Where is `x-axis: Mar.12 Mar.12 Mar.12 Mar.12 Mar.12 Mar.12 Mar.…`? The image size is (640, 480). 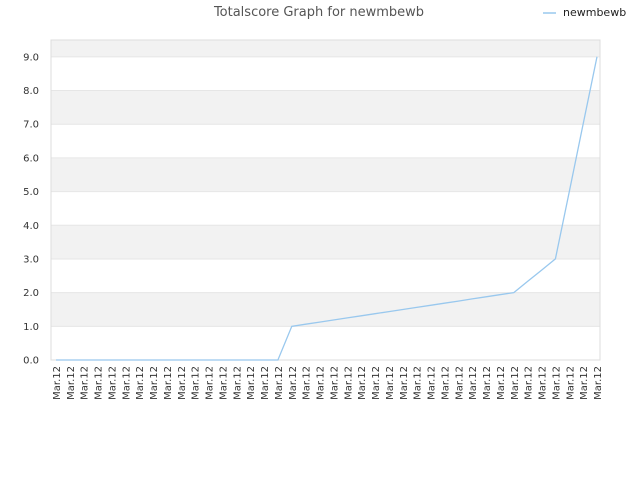
x-axis: Mar.12 Mar.12 Mar.12 Mar.12 Mar.12 Mar.12 Mar.… is located at coordinates (328, 383).